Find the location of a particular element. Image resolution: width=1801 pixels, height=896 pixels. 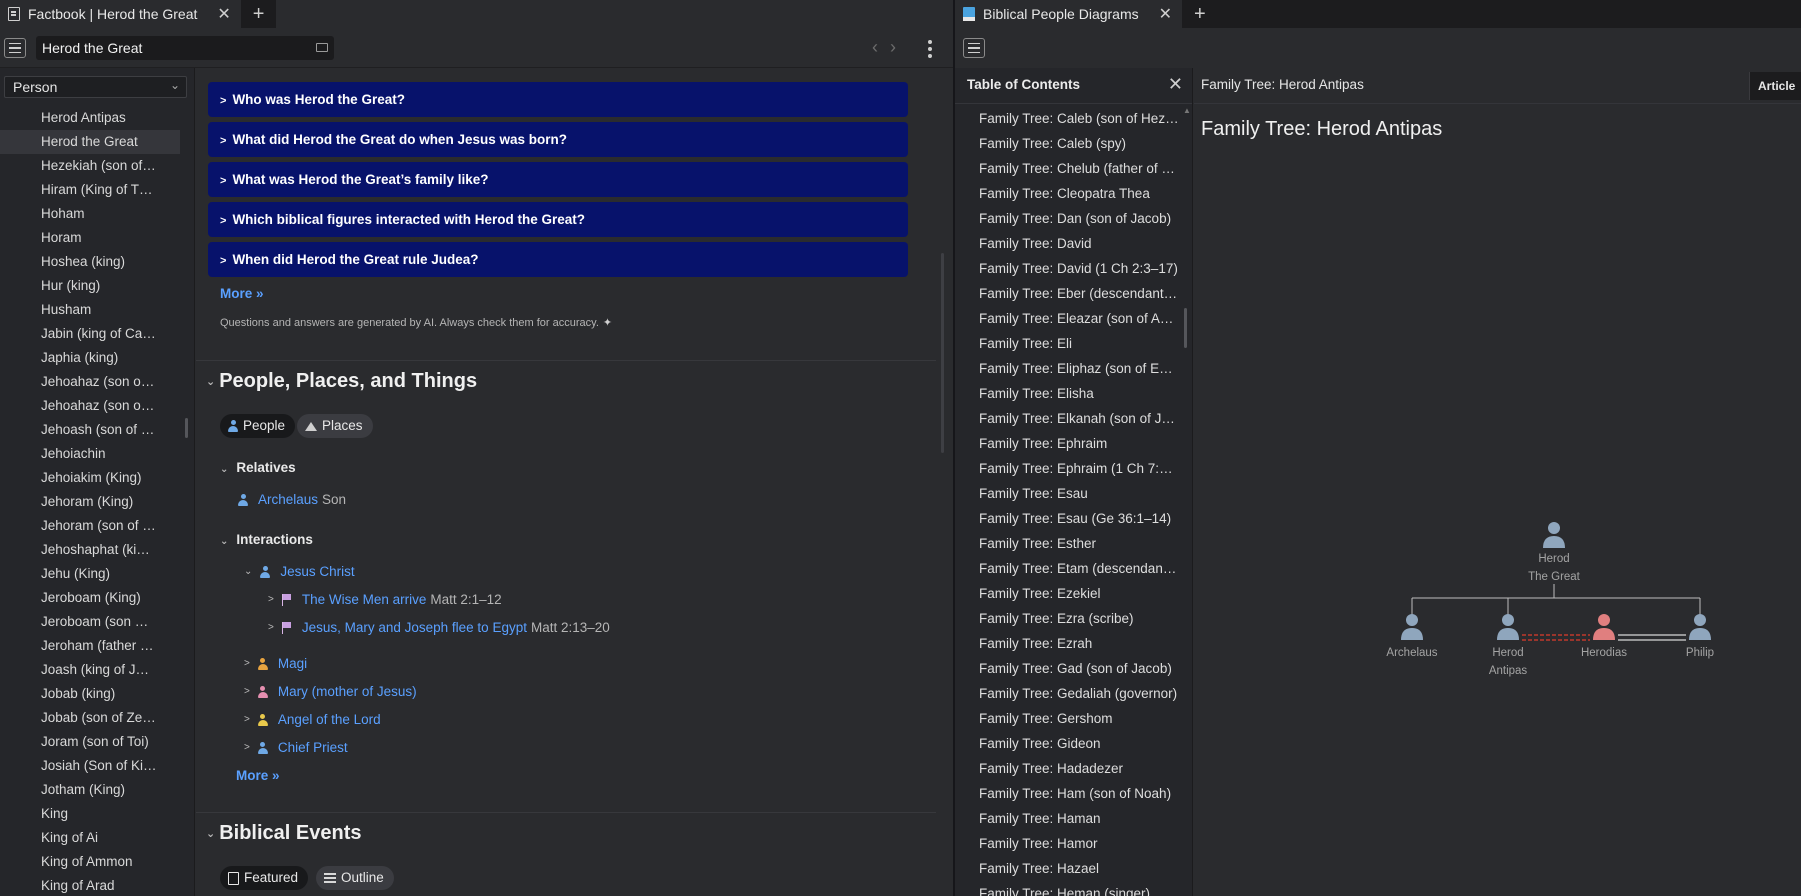

sidebar-scrollbar is located at coordinates (186, 428).